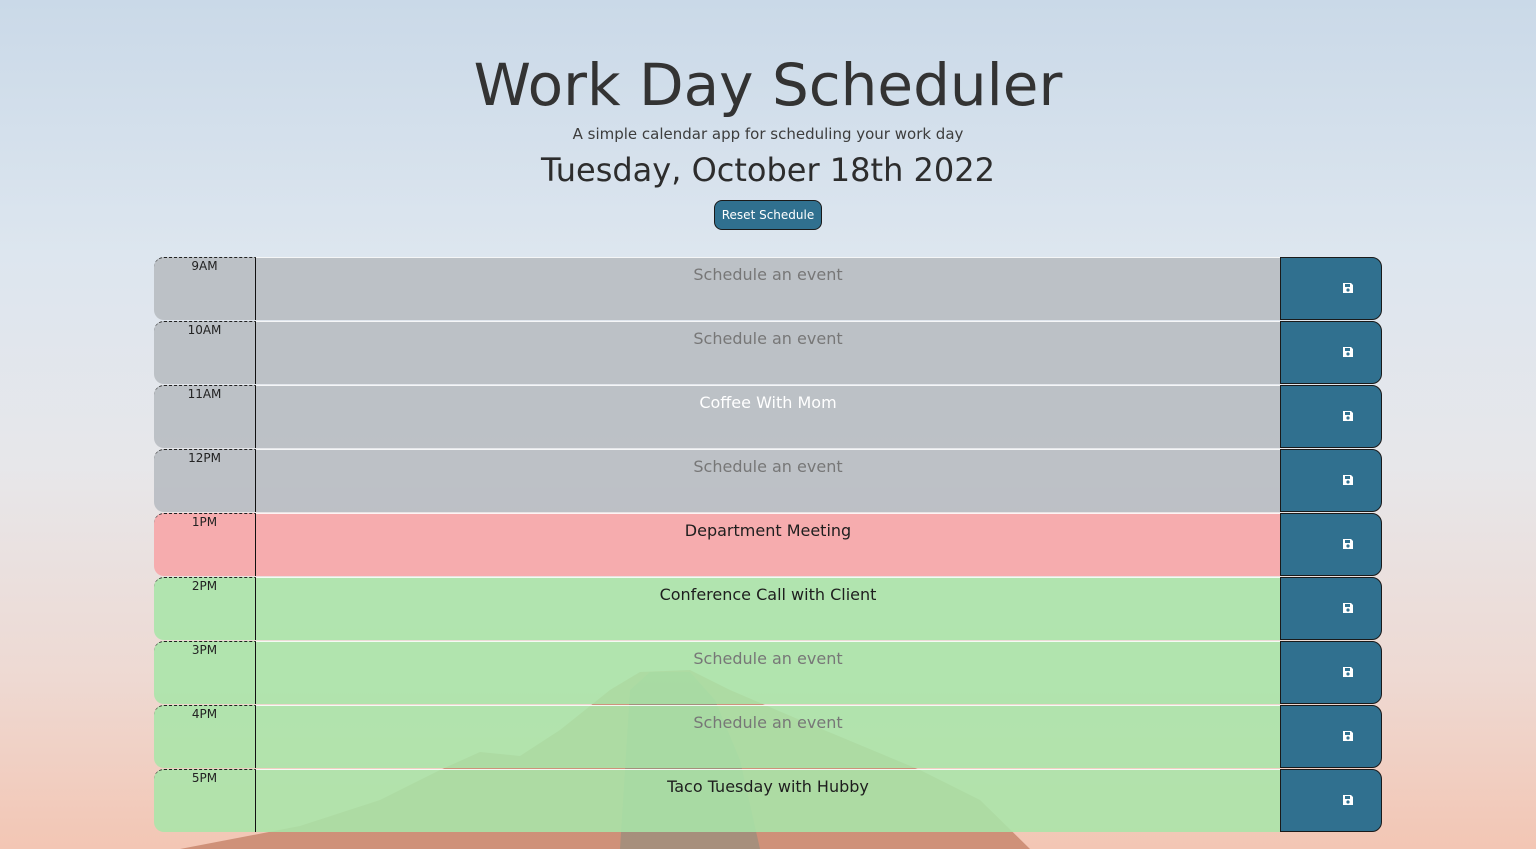 This screenshot has height=849, width=1536. I want to click on time-block-3pm: 3PM, so click(768, 673).